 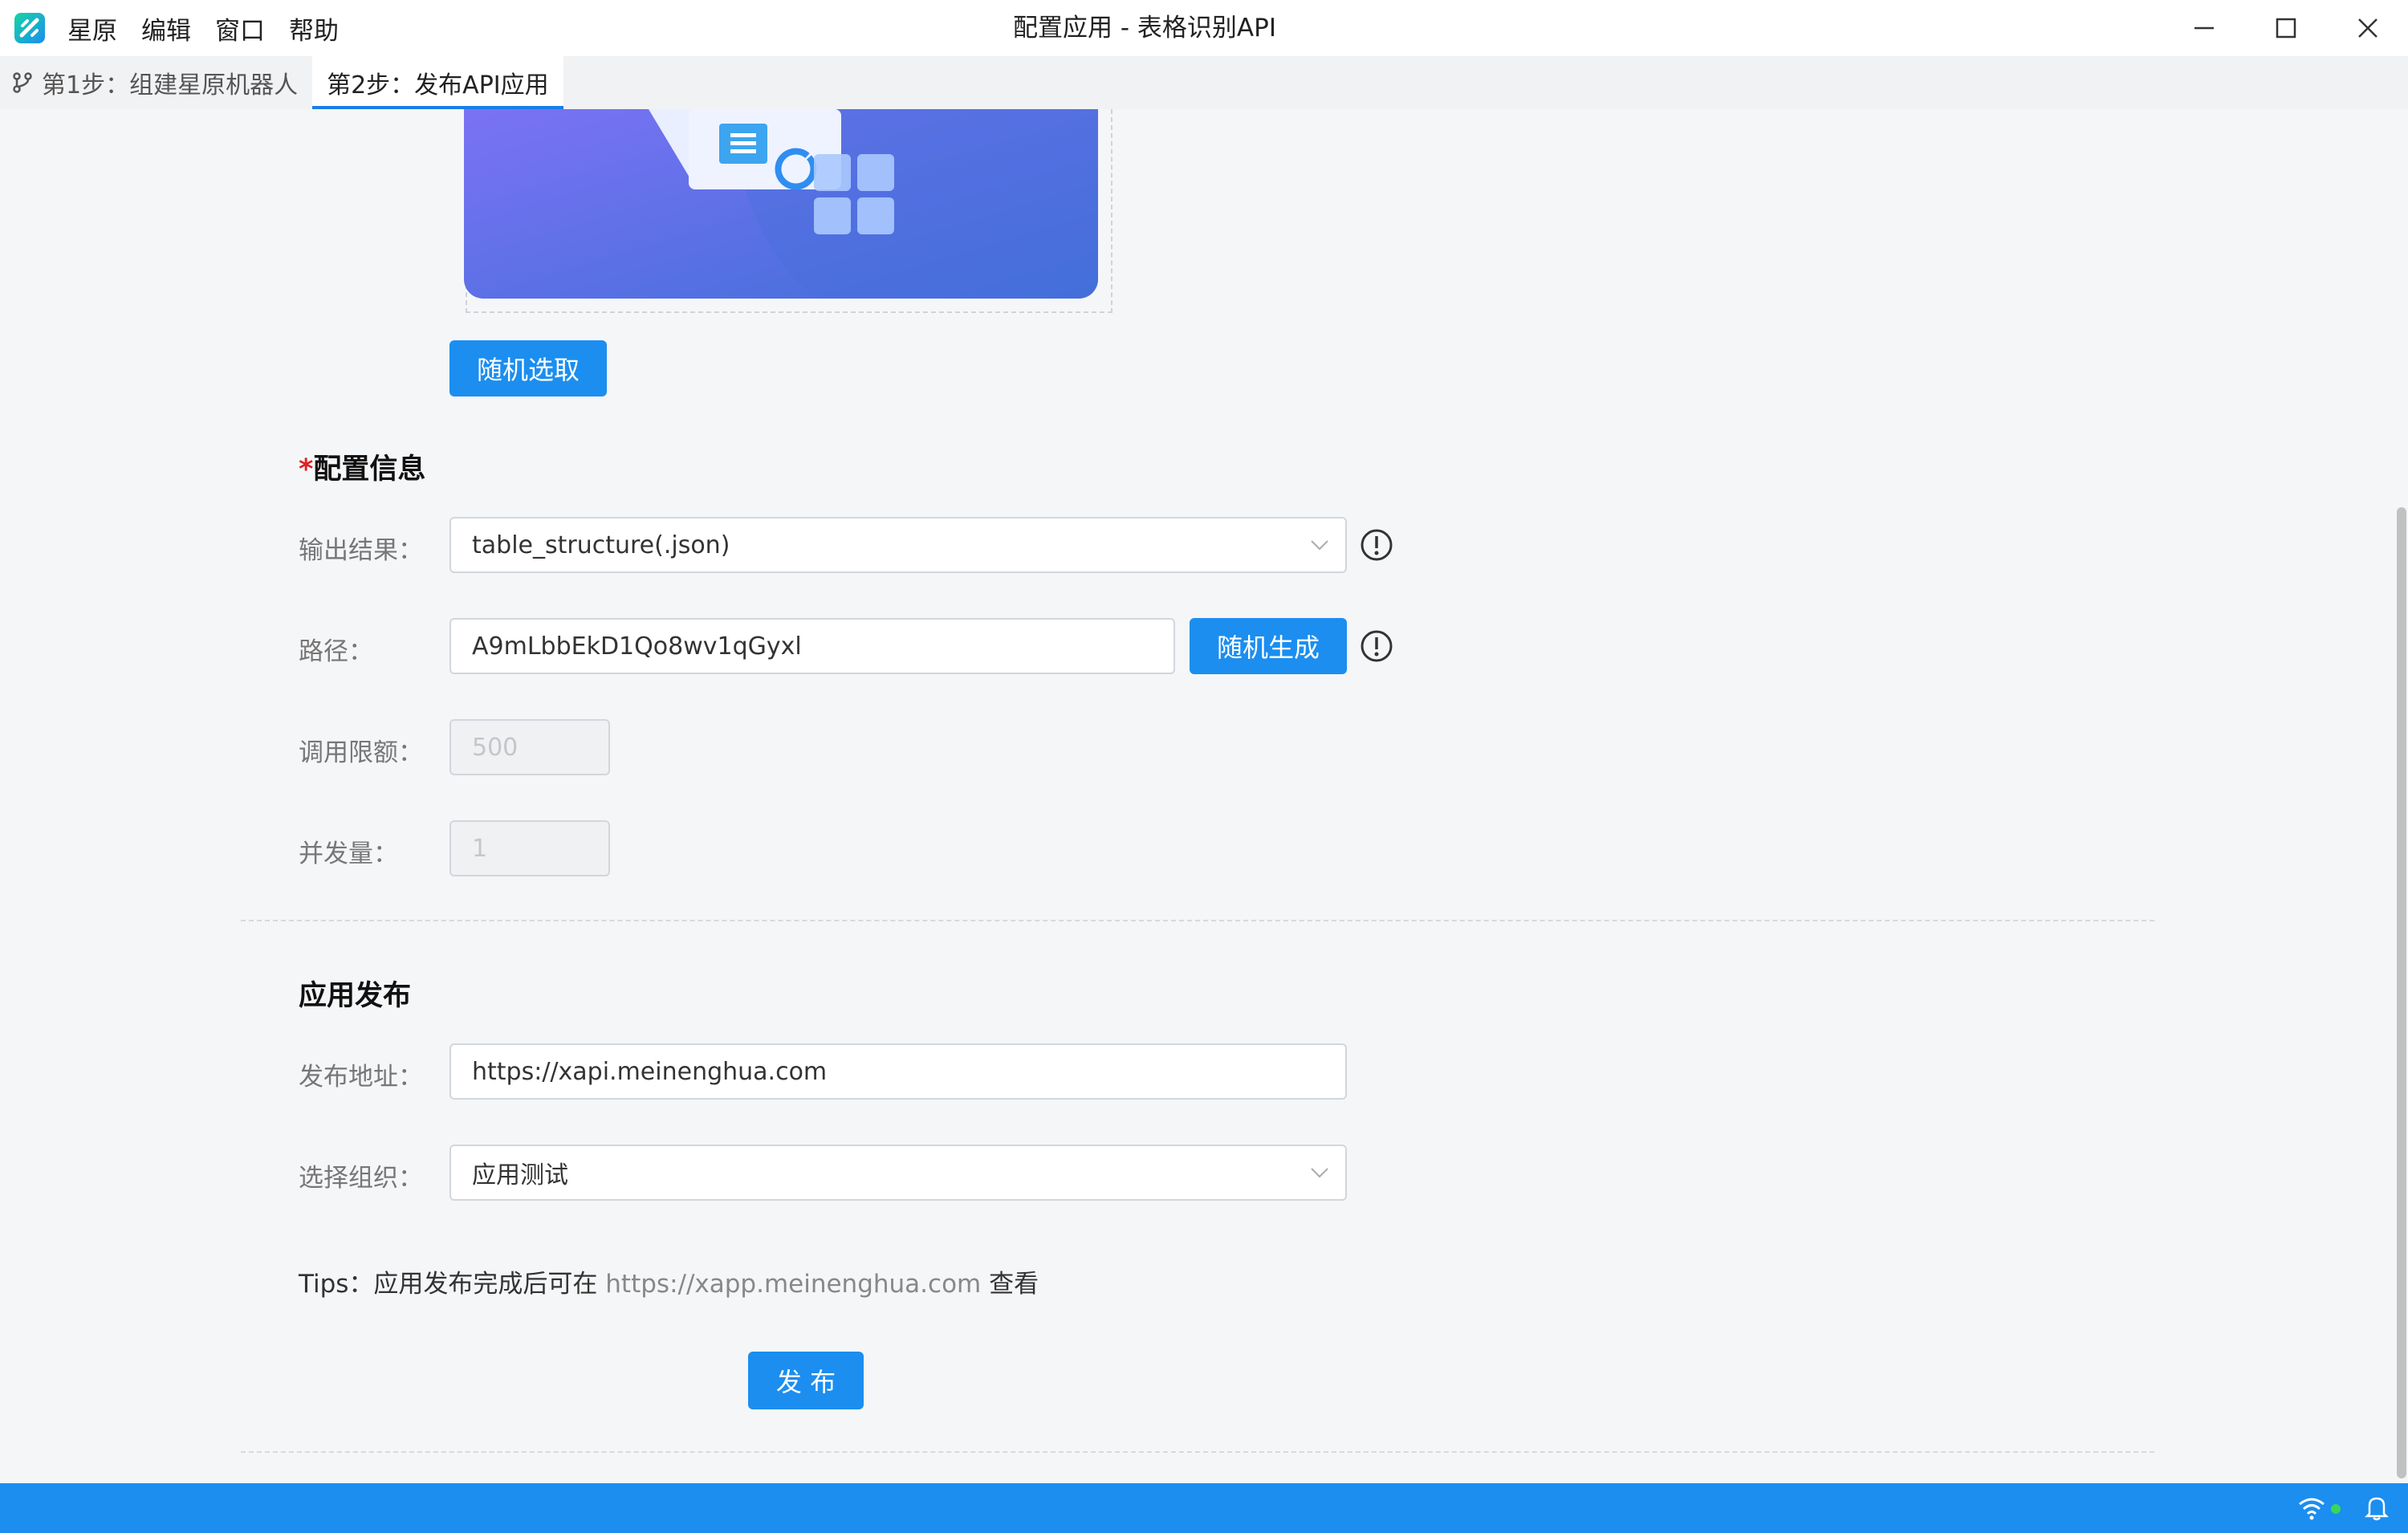 What do you see at coordinates (355, 996) in the screenshot?
I see `publish-section-title: 应用发布` at bounding box center [355, 996].